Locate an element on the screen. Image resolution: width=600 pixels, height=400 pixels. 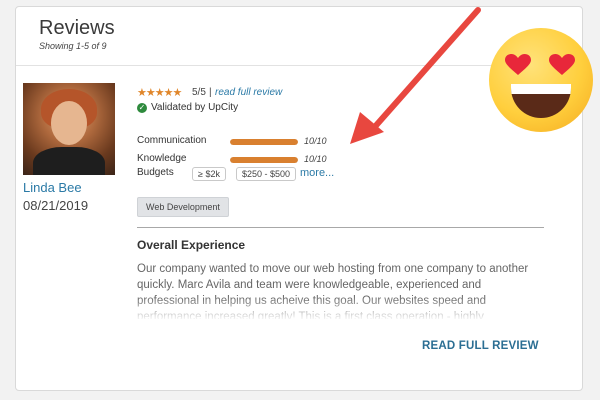
emoji-teeth is located at coordinates (541, 89).